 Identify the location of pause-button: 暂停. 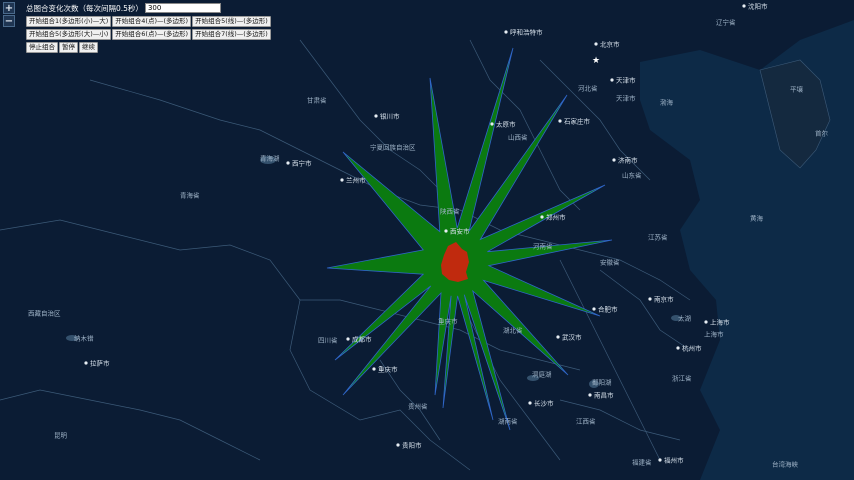
(68, 47).